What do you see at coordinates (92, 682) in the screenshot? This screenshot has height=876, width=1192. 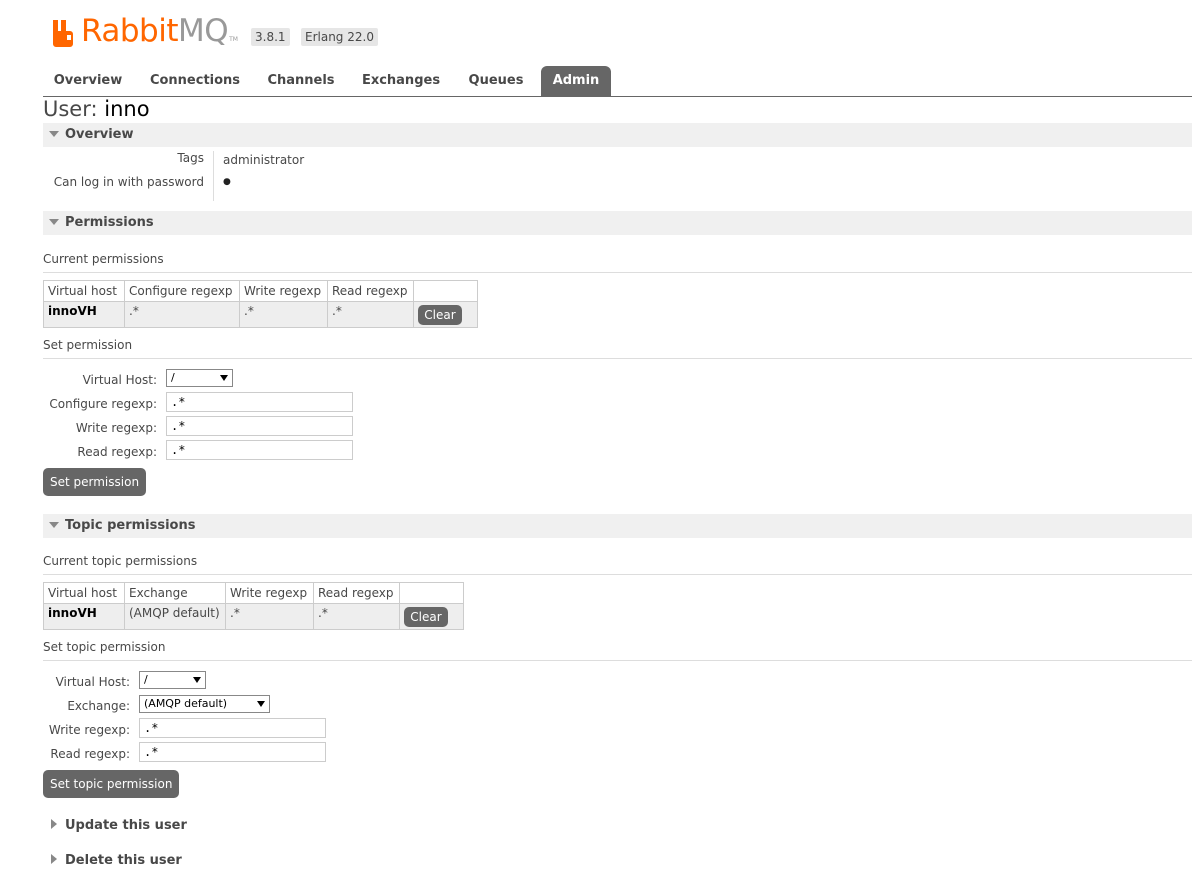 I see `topic-vhost-label: Virtual Host:` at bounding box center [92, 682].